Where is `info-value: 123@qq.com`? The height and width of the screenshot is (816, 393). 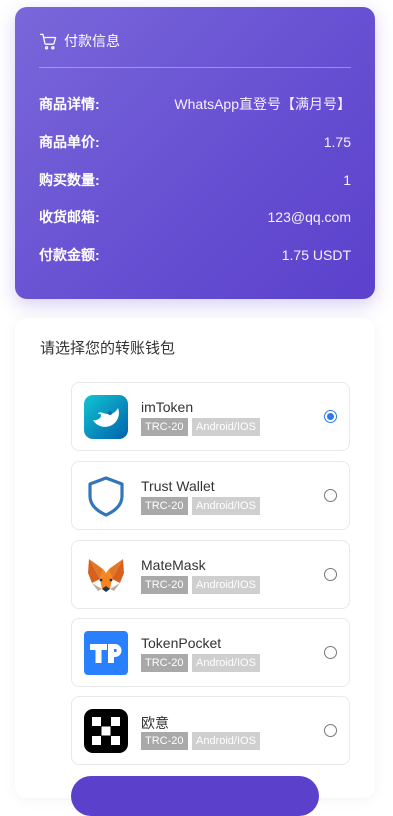
info-value: 123@qq.com is located at coordinates (309, 217).